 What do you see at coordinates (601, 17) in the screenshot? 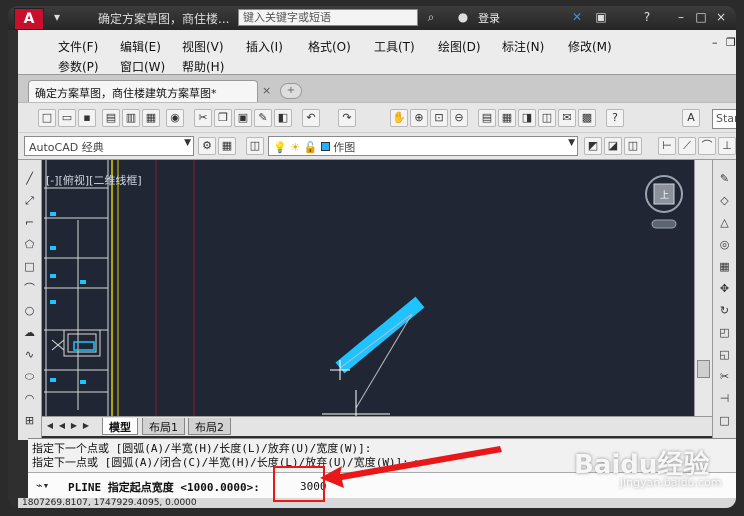
I see `cart-icon: ▣` at bounding box center [601, 17].